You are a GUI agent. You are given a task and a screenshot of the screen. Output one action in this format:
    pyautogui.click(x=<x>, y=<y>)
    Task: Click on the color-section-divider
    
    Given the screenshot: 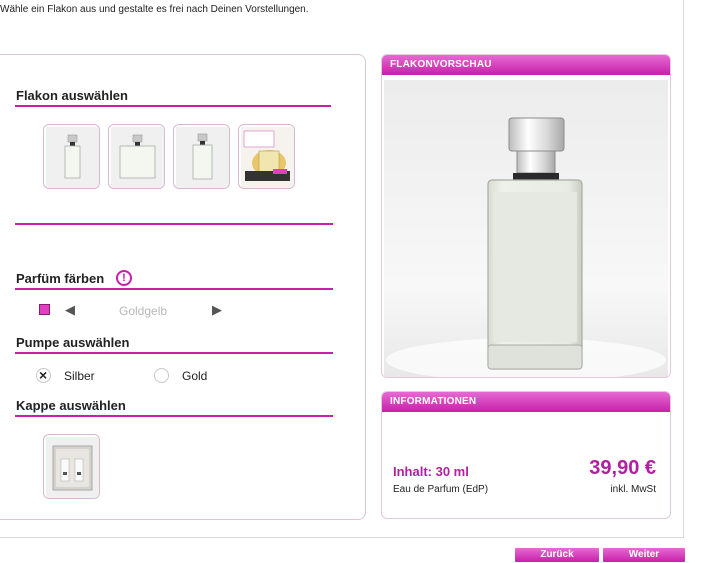 What is the action you would take?
    pyautogui.click(x=174, y=289)
    